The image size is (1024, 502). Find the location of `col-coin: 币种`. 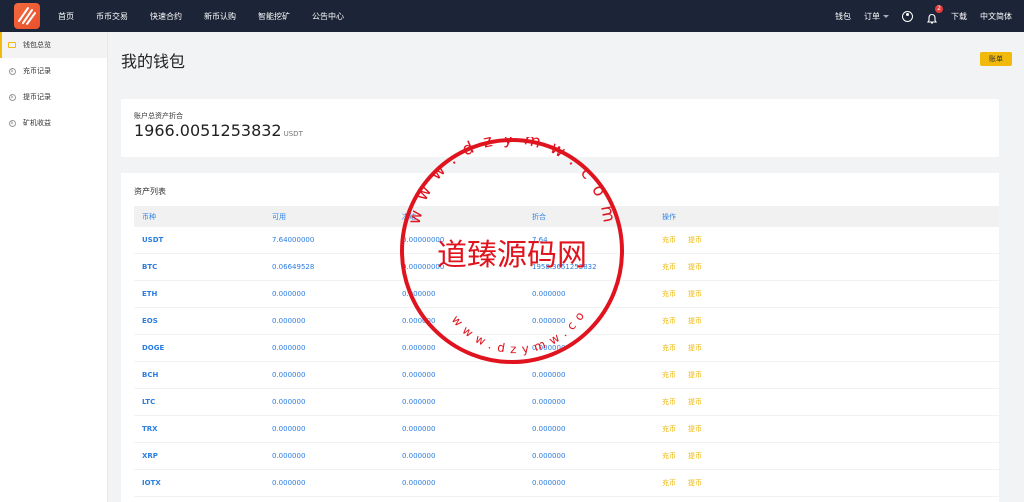

col-coin: 币种 is located at coordinates (149, 216).